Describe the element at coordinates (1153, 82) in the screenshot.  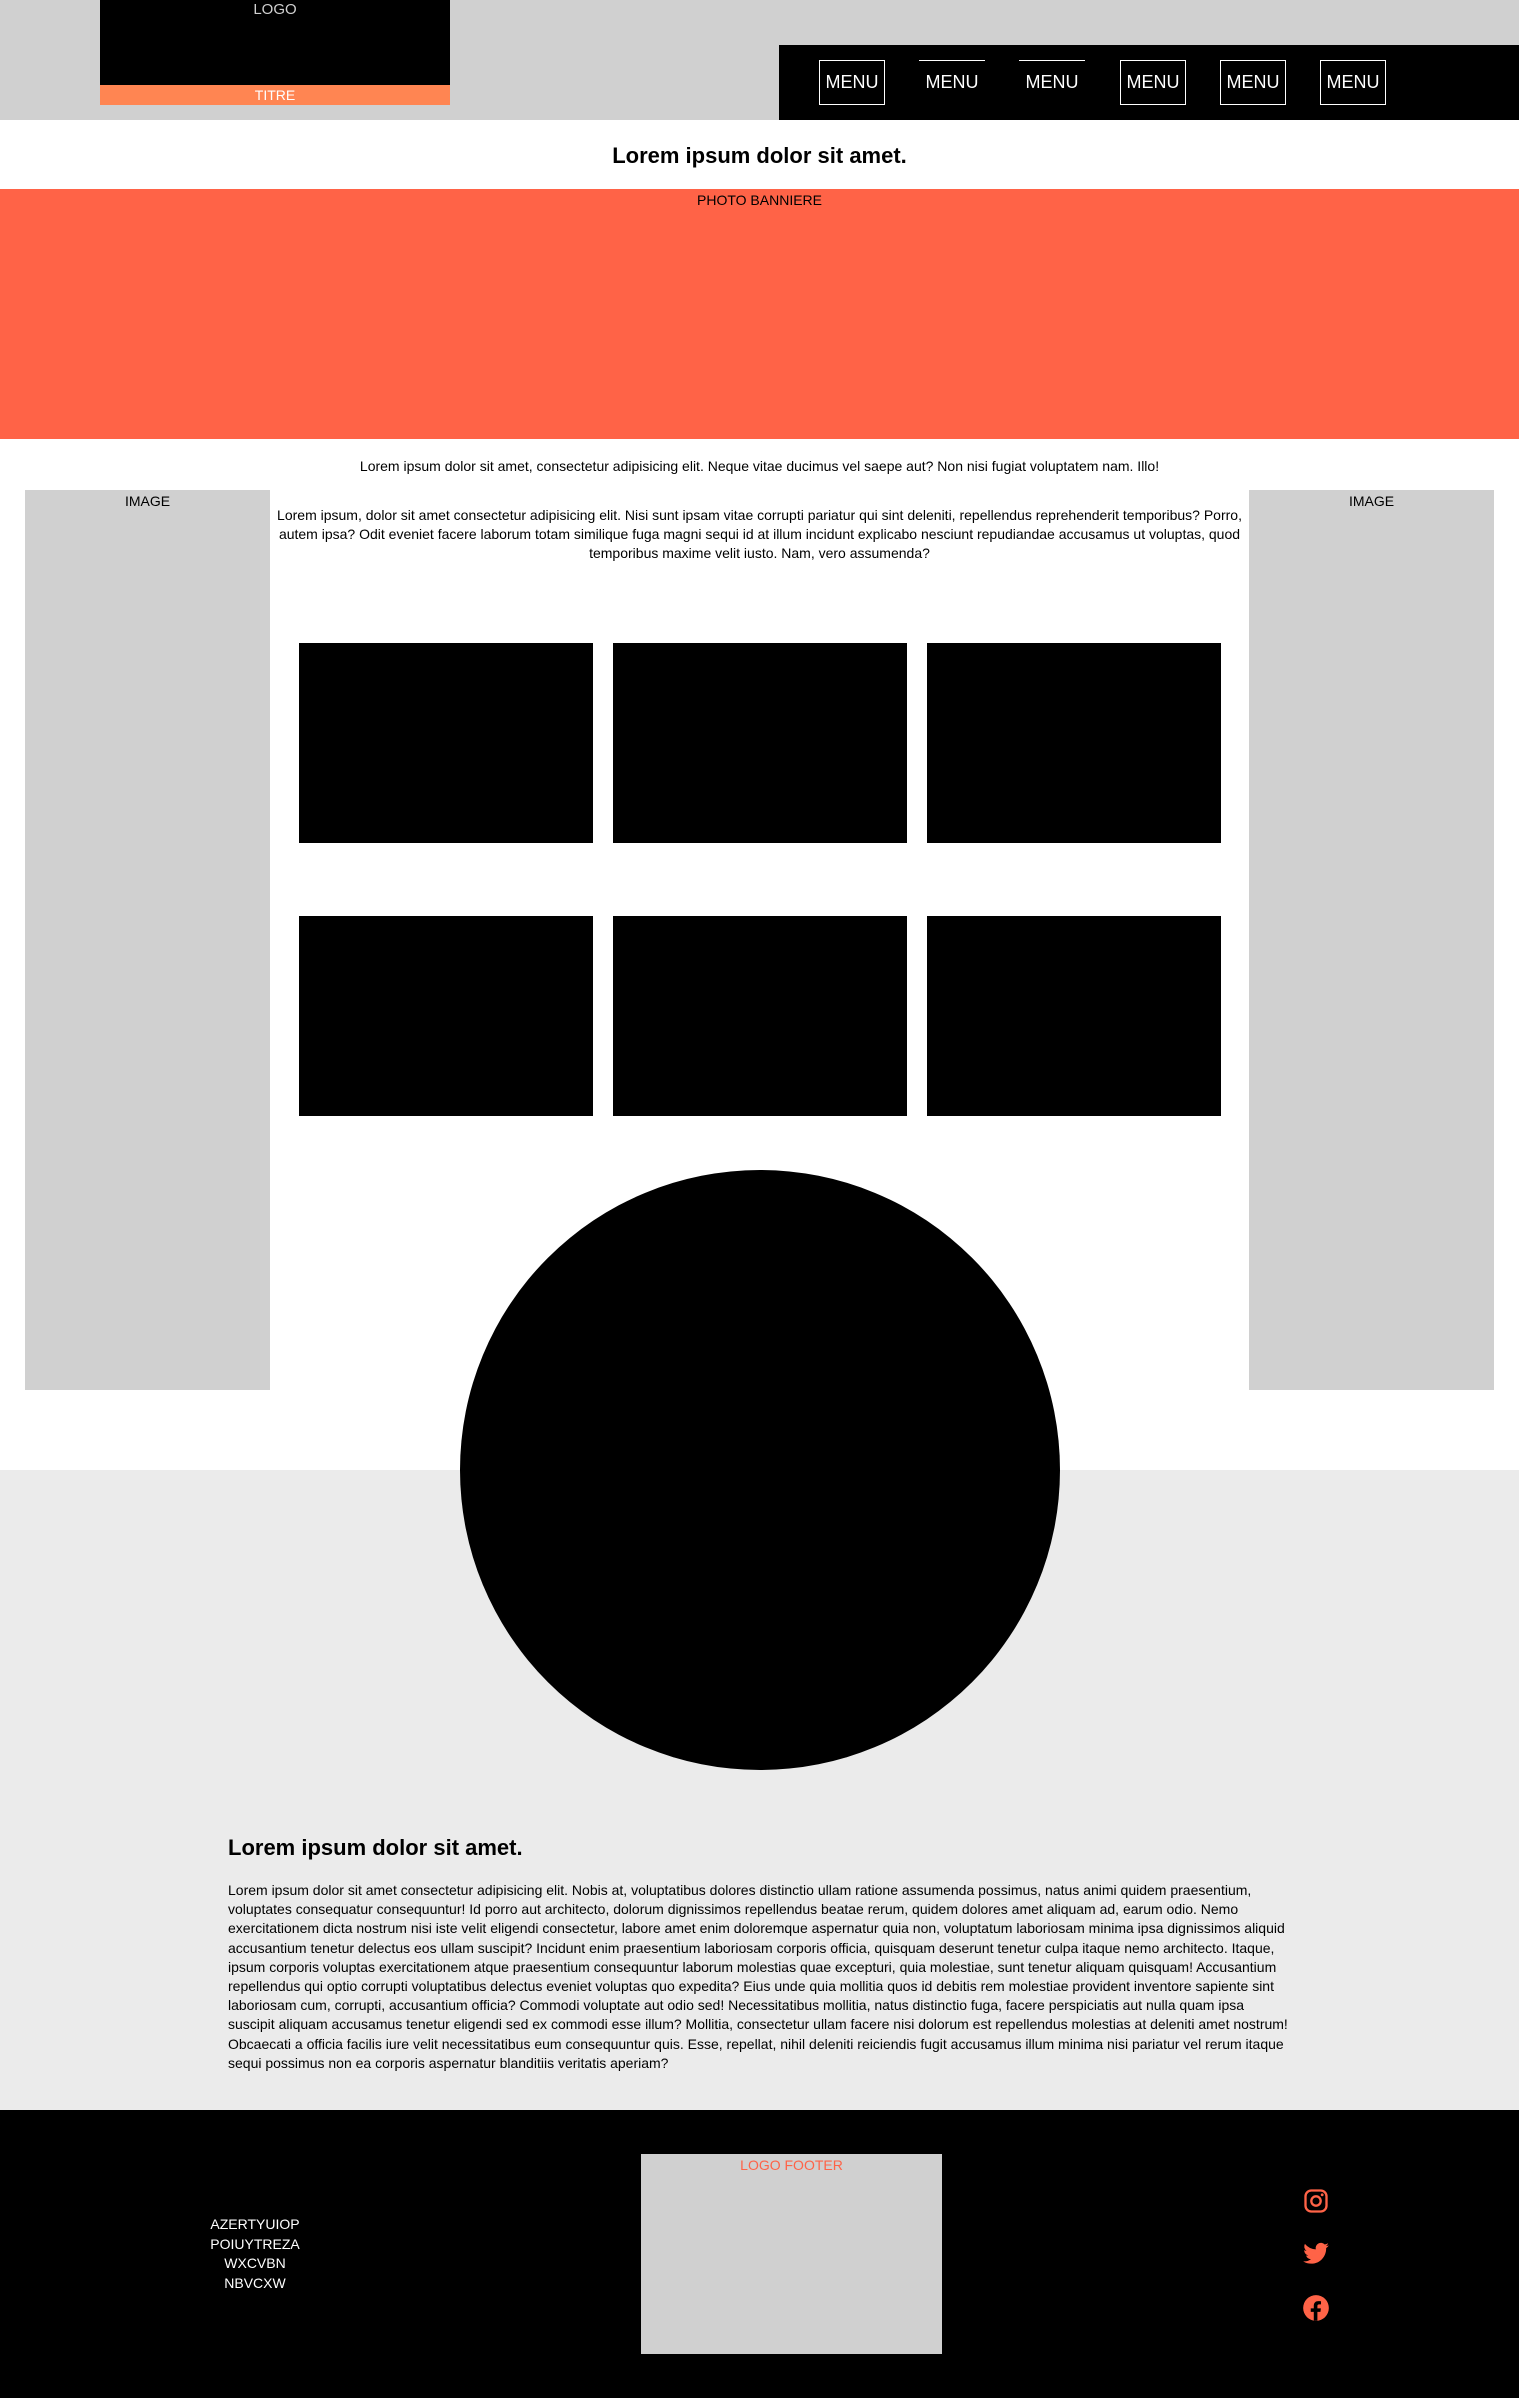
I see `menu-button-4: MENU` at that location.